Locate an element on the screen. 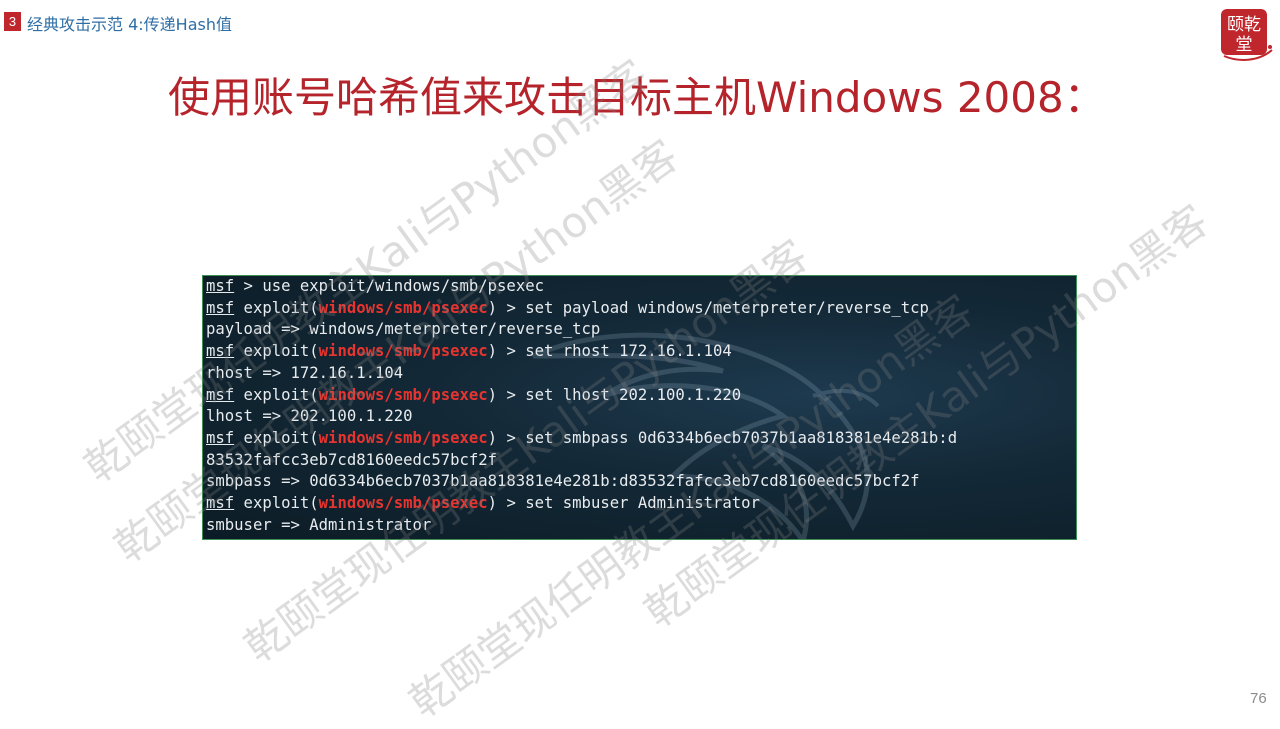 This screenshot has height=729, width=1280. command-text: rhost => 172.16.1.104 is located at coordinates (305, 372).